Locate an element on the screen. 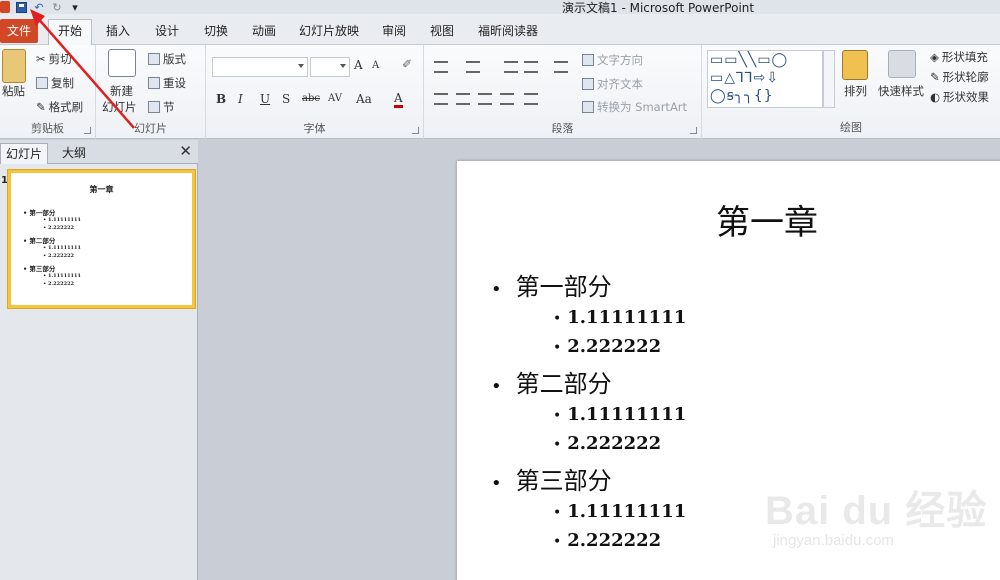 This screenshot has height=580, width=1000. layout-icon is located at coordinates (154, 59).